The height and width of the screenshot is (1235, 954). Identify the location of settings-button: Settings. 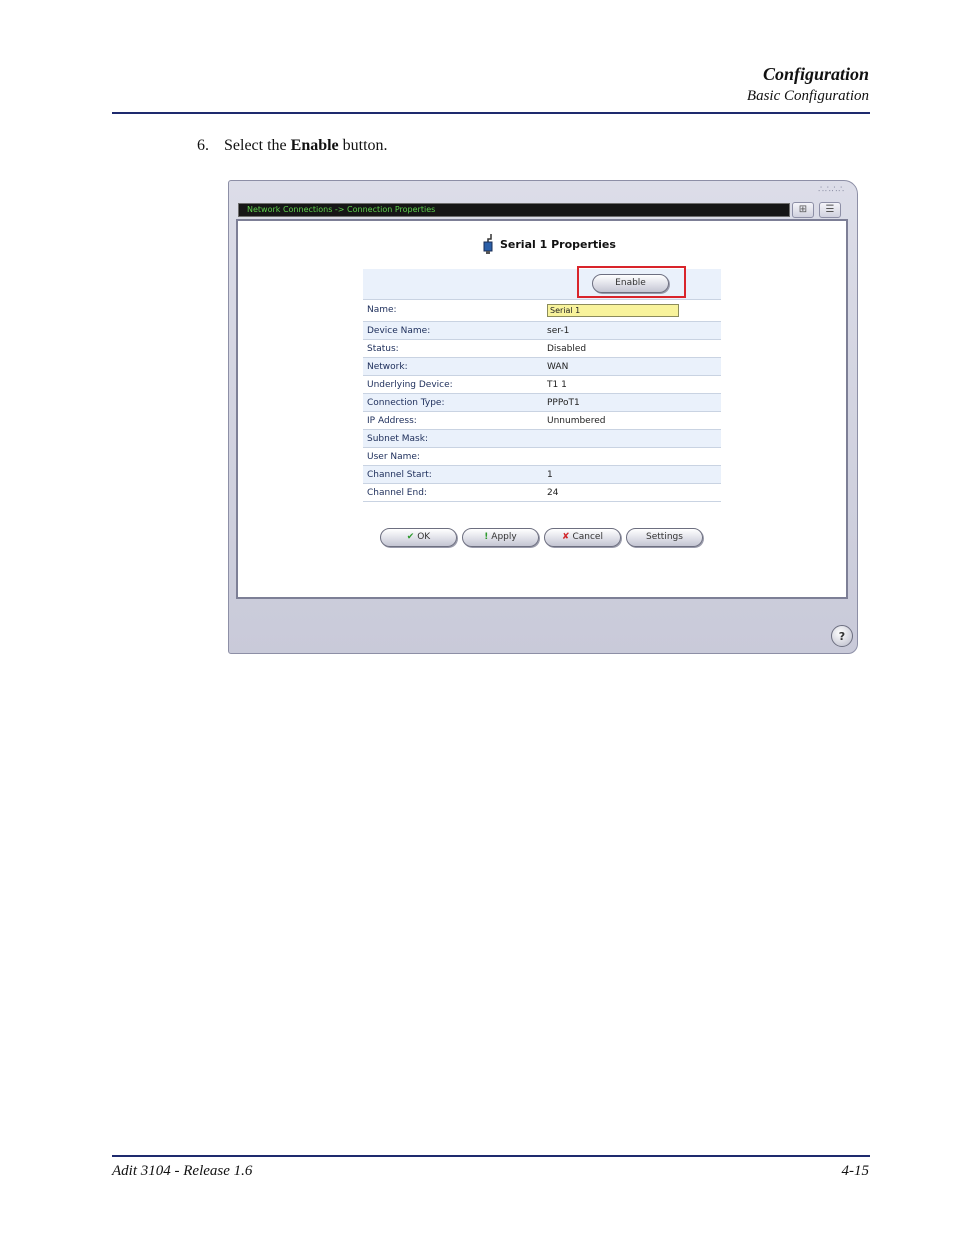
(664, 537).